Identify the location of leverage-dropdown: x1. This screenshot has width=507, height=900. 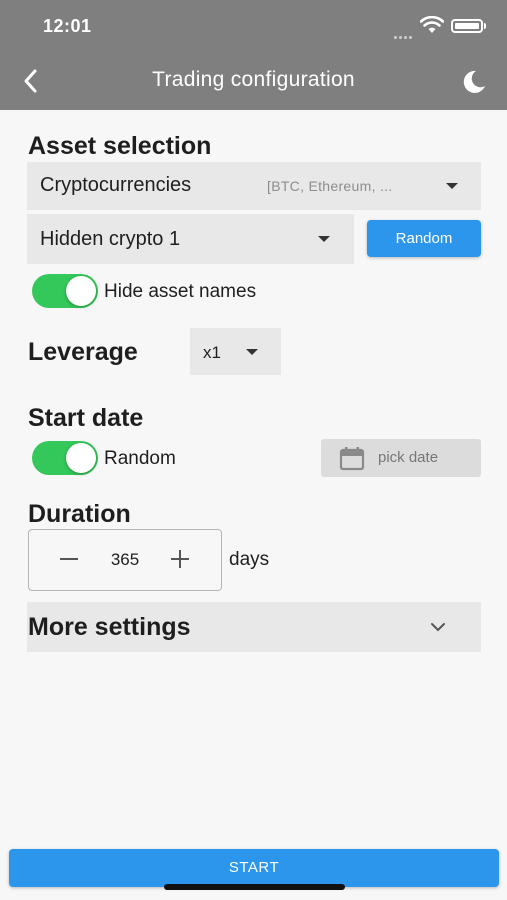
(235, 351).